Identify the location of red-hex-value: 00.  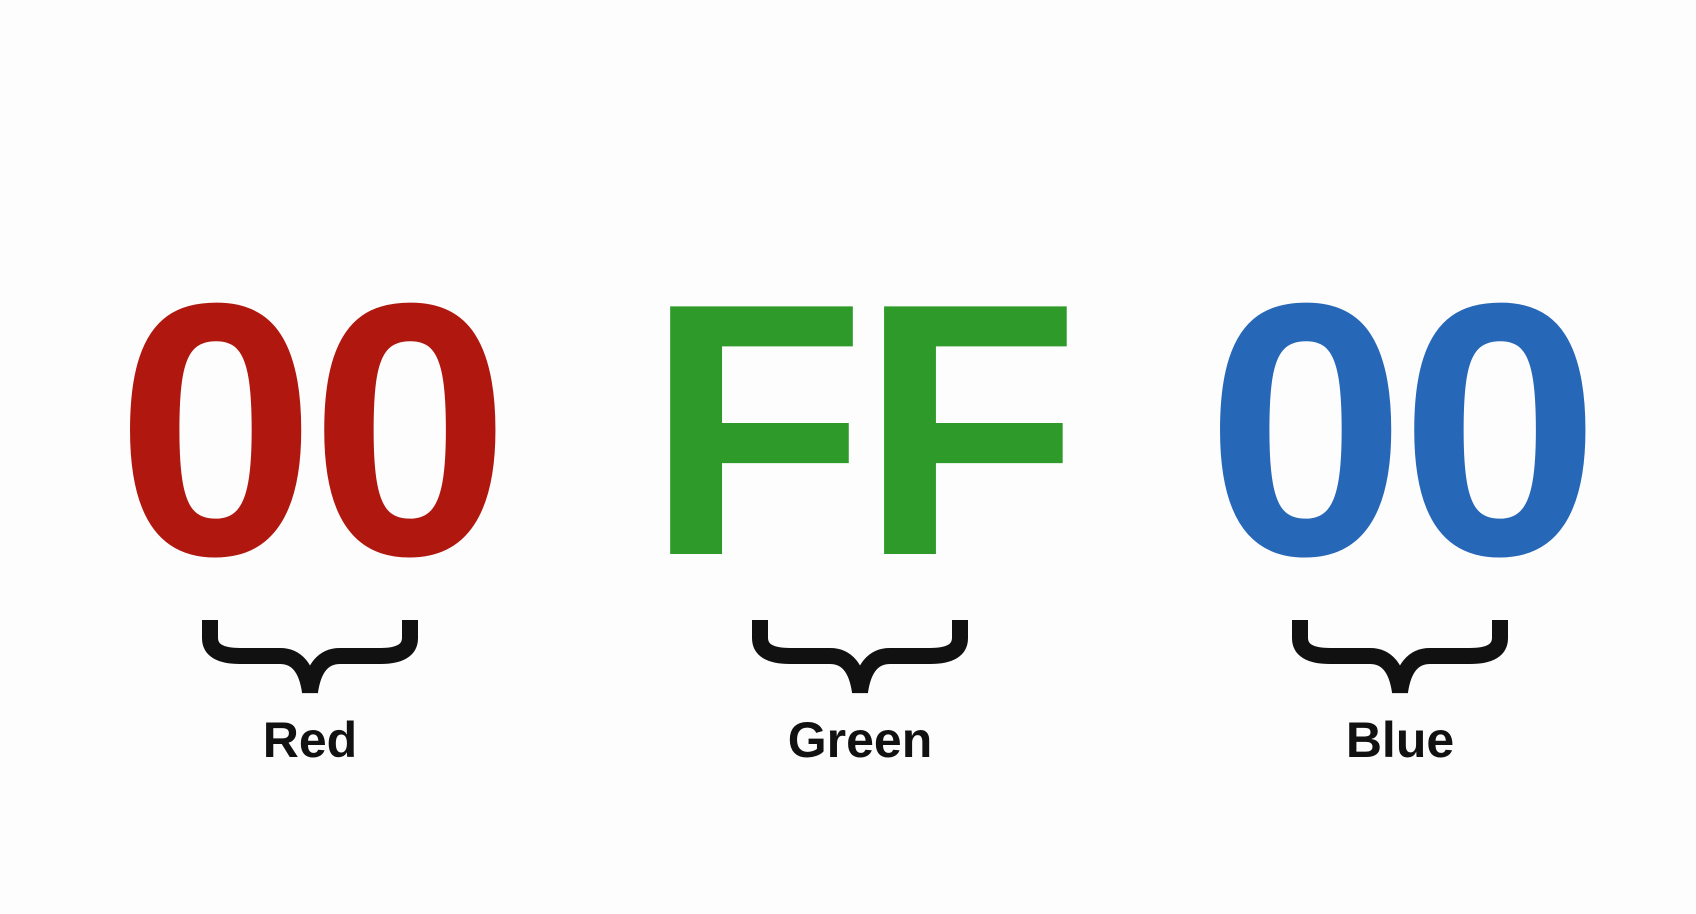
(312, 430).